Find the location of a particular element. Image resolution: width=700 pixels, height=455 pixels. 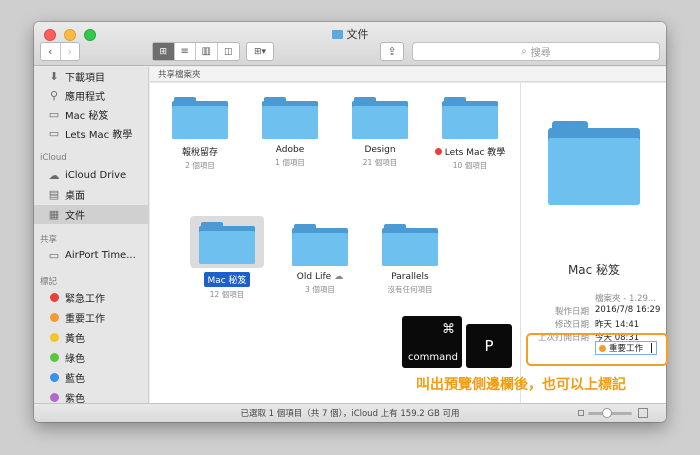

sidebar-header-icloud: iCloud is located at coordinates (53, 158).